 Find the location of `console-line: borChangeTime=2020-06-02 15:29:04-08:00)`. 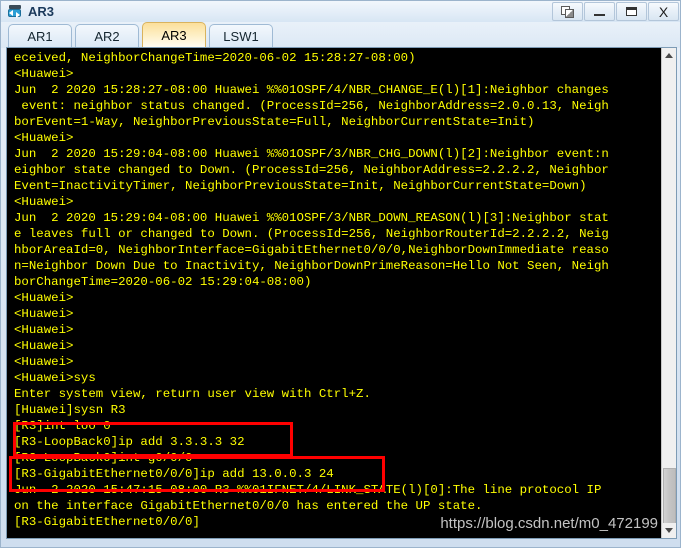

console-line: borChangeTime=2020-06-02 15:29:04-08:00) is located at coordinates (163, 282).